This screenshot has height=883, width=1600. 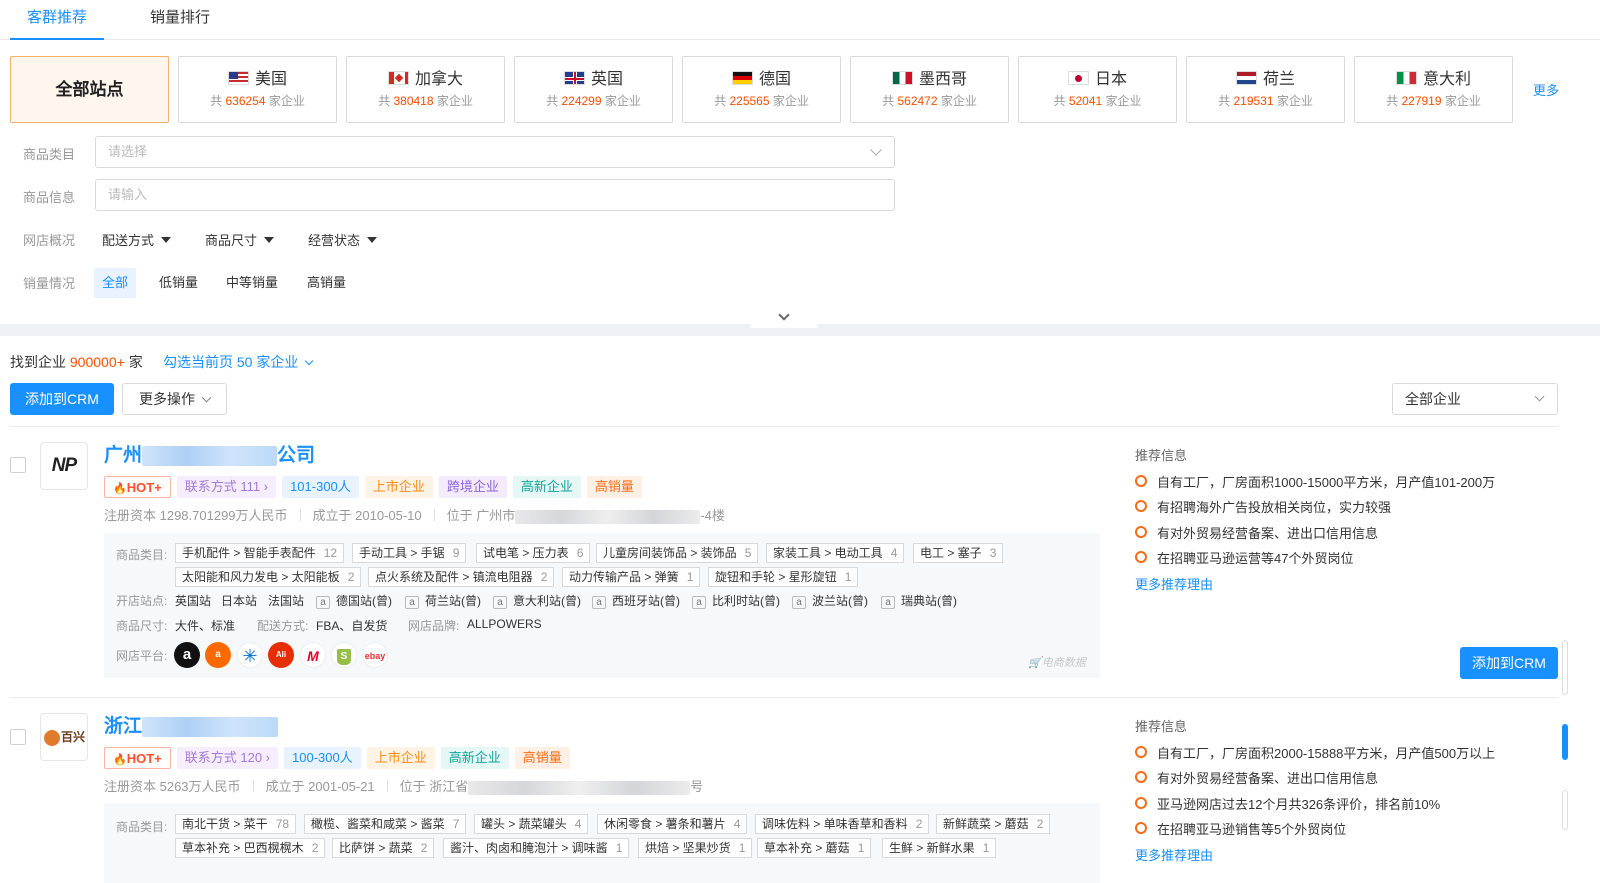 What do you see at coordinates (270, 79) in the screenshot?
I see `site-name: 美国` at bounding box center [270, 79].